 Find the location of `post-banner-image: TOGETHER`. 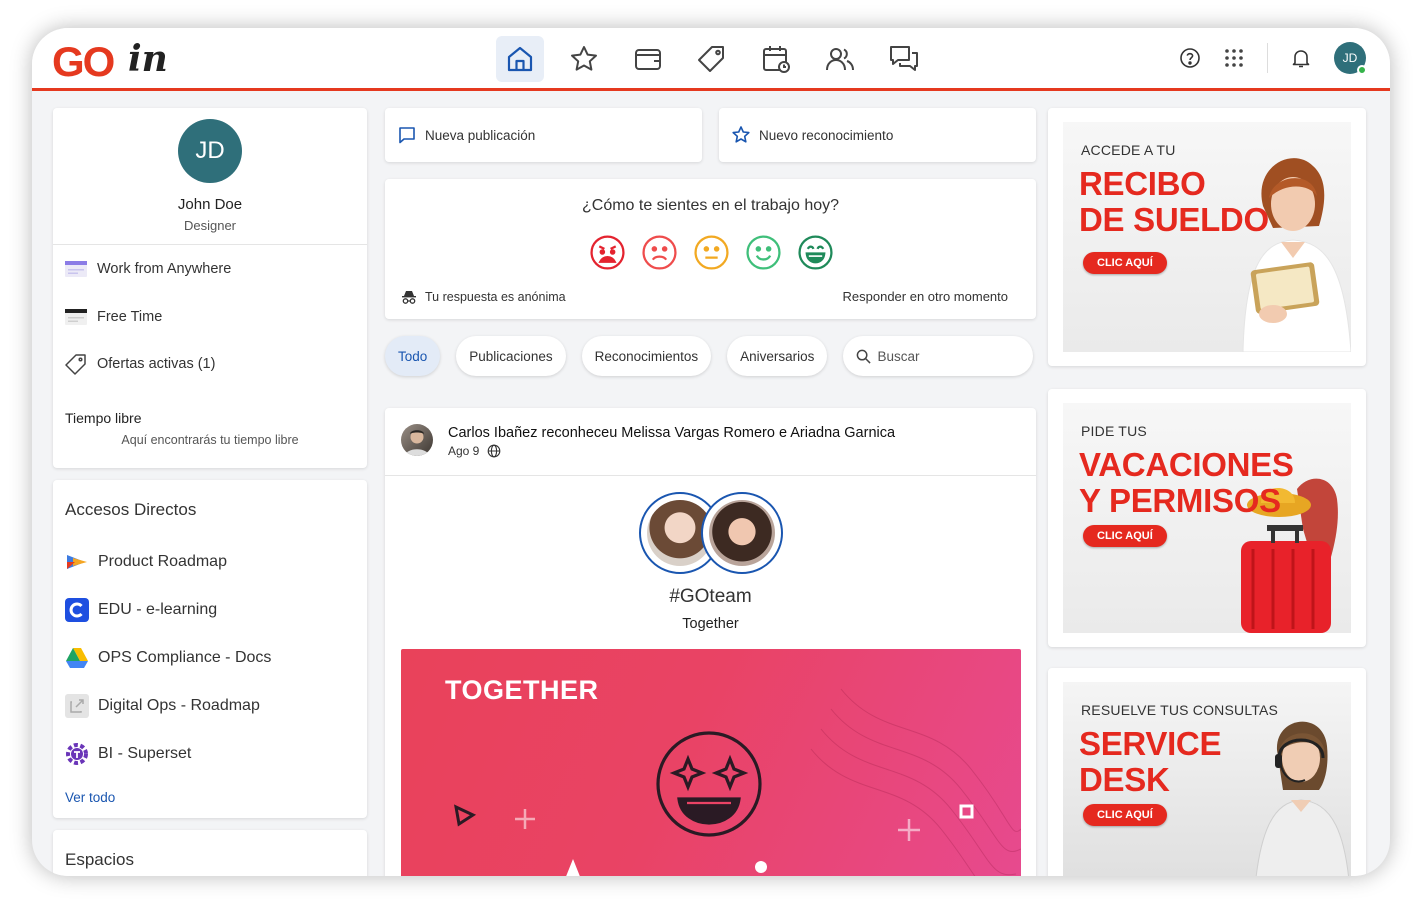

post-banner-image: TOGETHER is located at coordinates (711, 762).